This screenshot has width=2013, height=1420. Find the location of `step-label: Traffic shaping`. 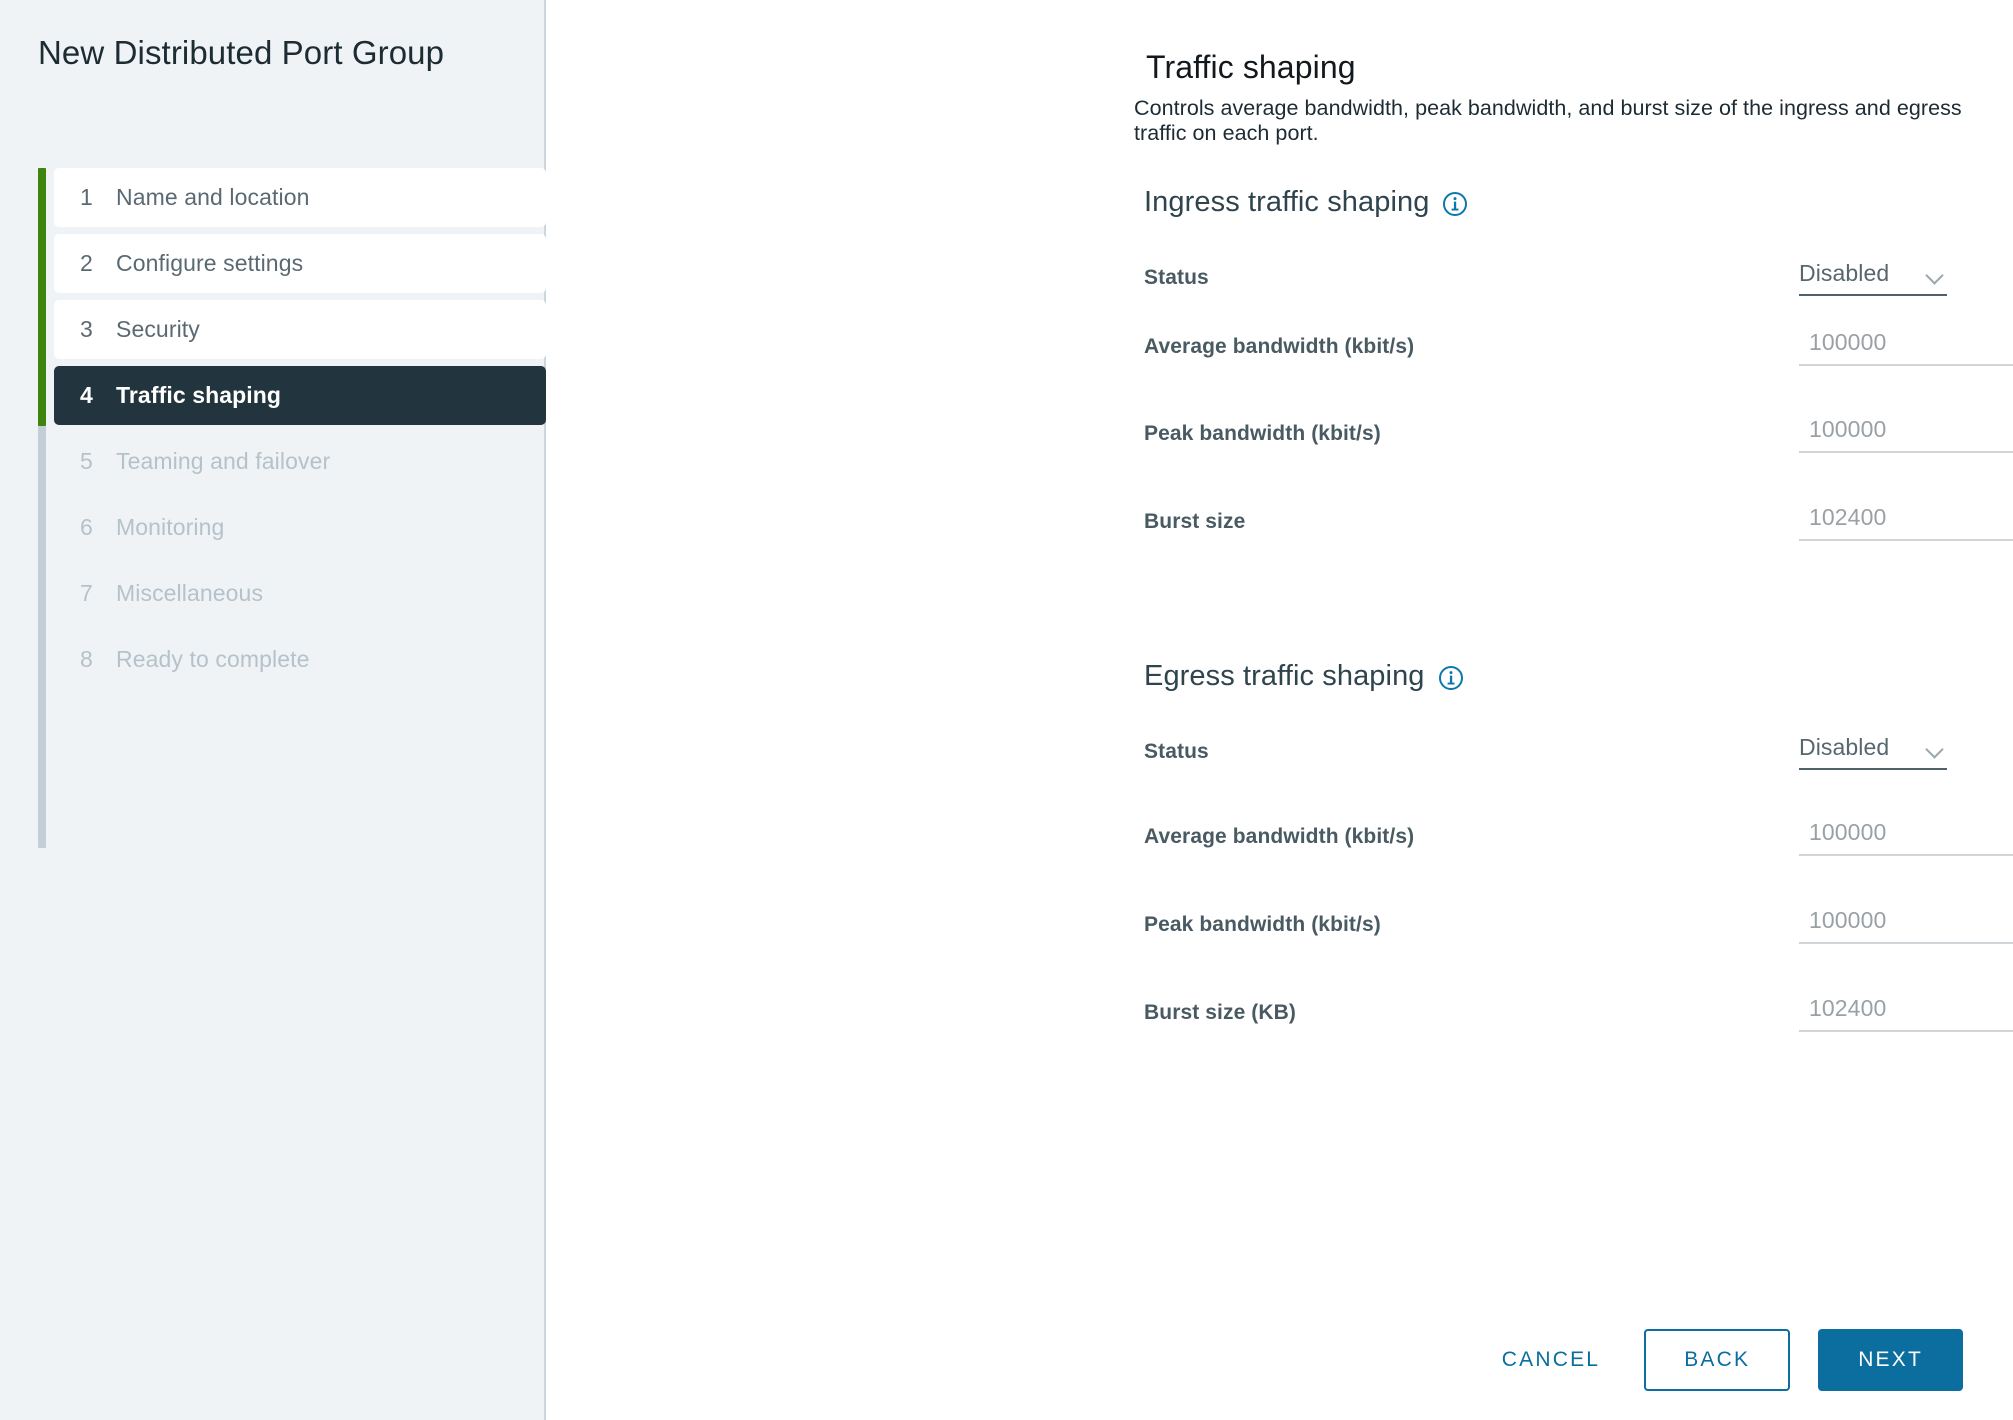

step-label: Traffic shaping is located at coordinates (199, 395).